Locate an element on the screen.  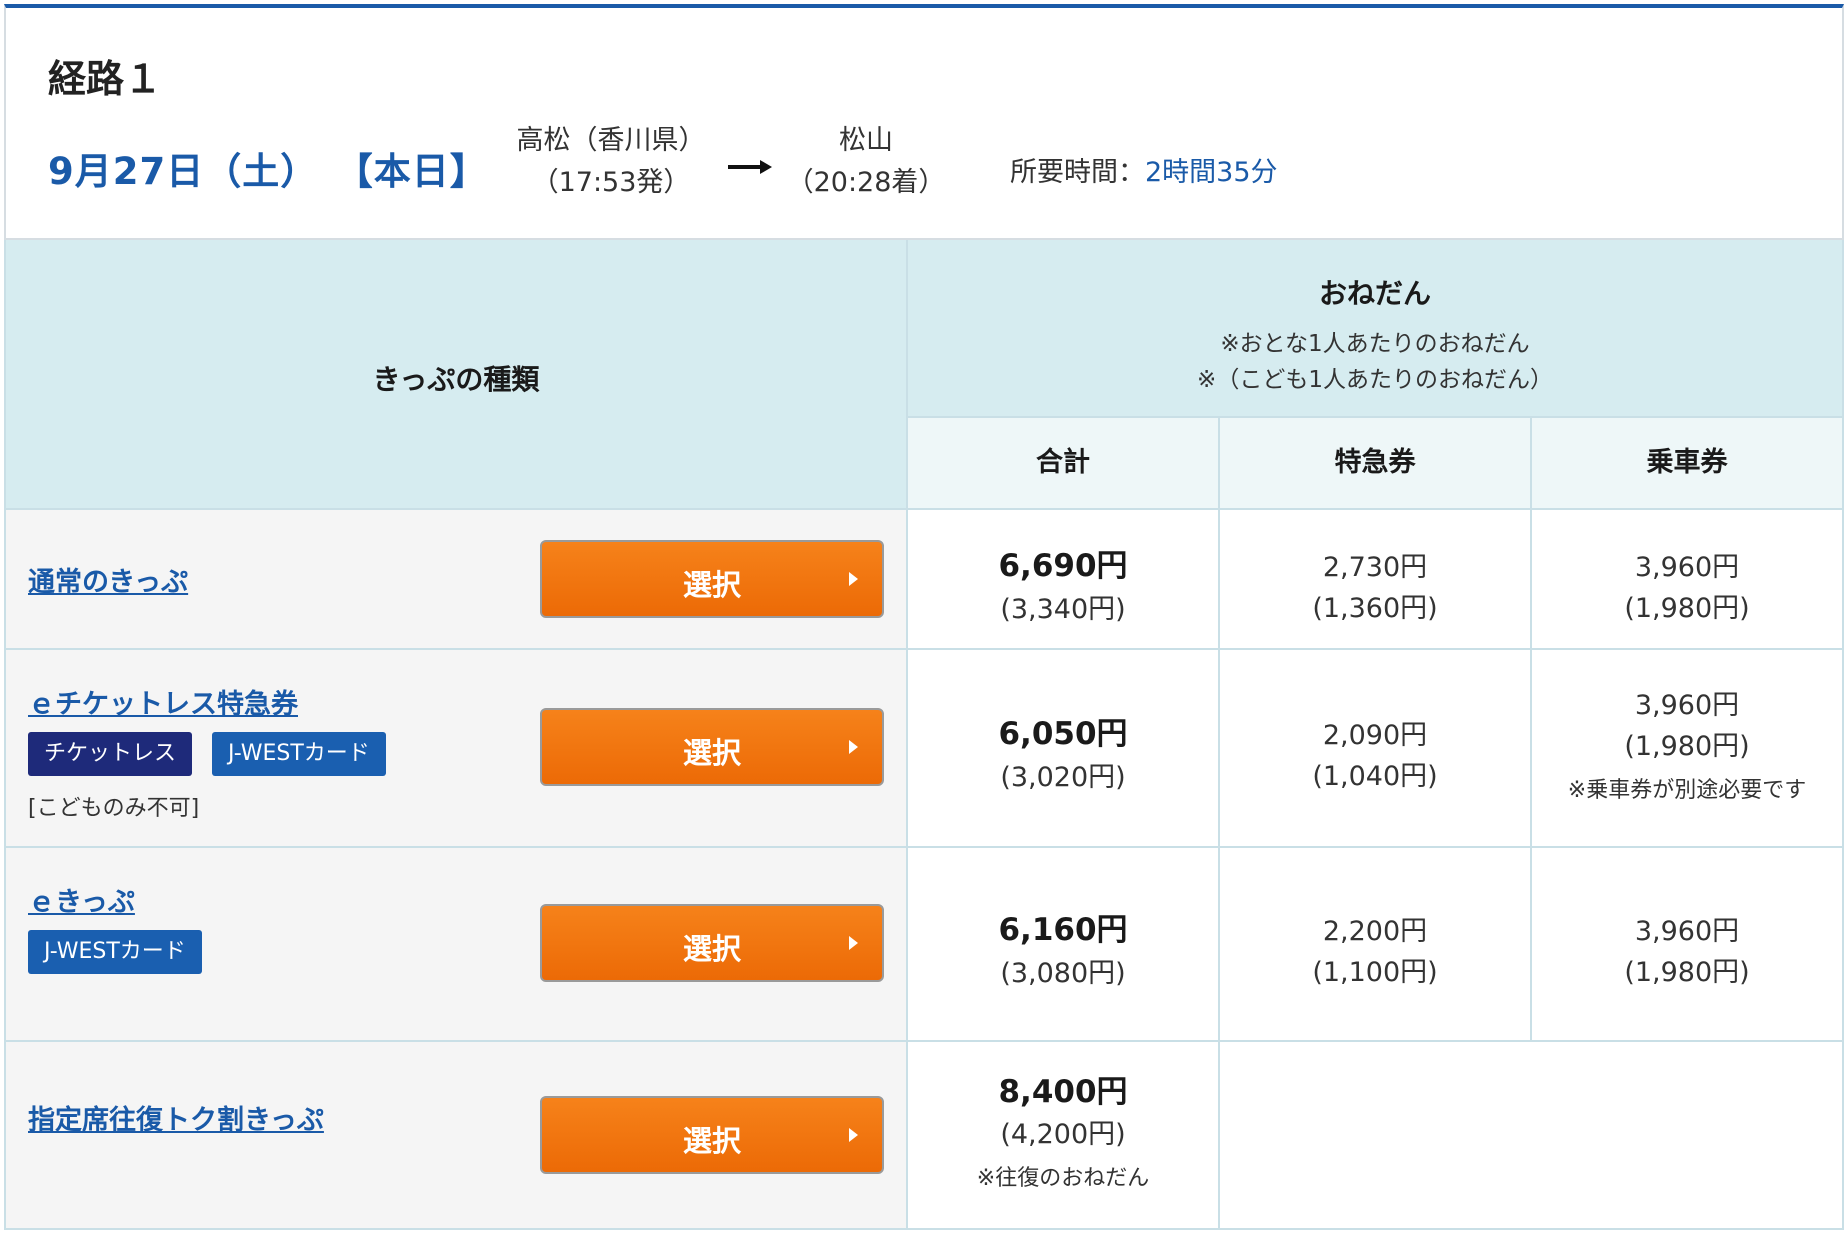
price-header-title: おねだん is located at coordinates (1374, 293).